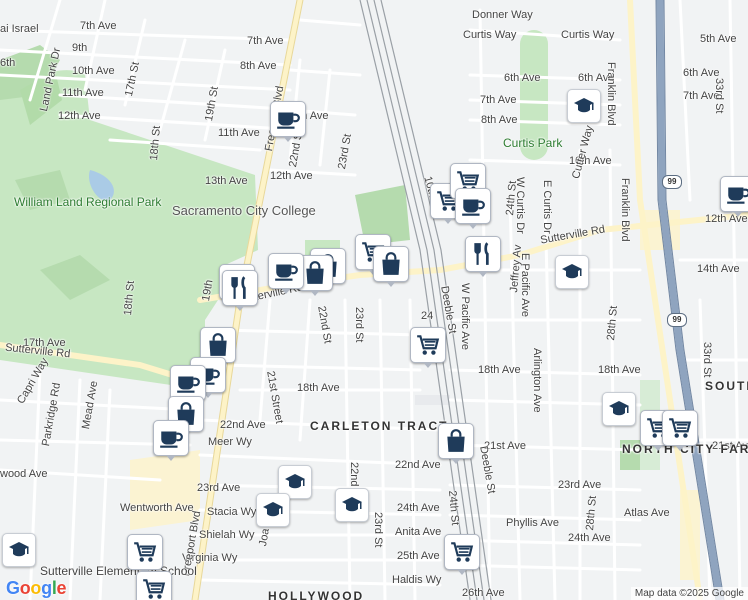 The image size is (748, 600). What do you see at coordinates (718, 269) in the screenshot?
I see `street-label: 14th Ave` at bounding box center [718, 269].